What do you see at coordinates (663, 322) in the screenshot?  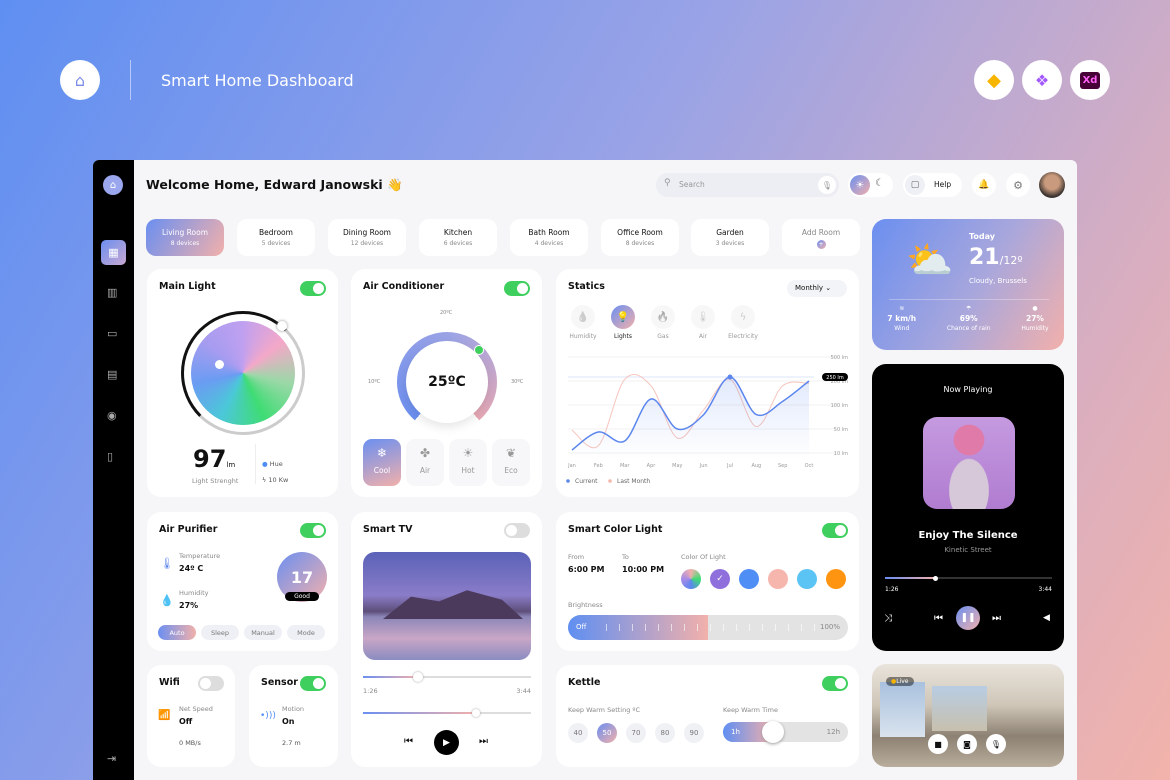 I see `category-gas: 🔥 Gas` at bounding box center [663, 322].